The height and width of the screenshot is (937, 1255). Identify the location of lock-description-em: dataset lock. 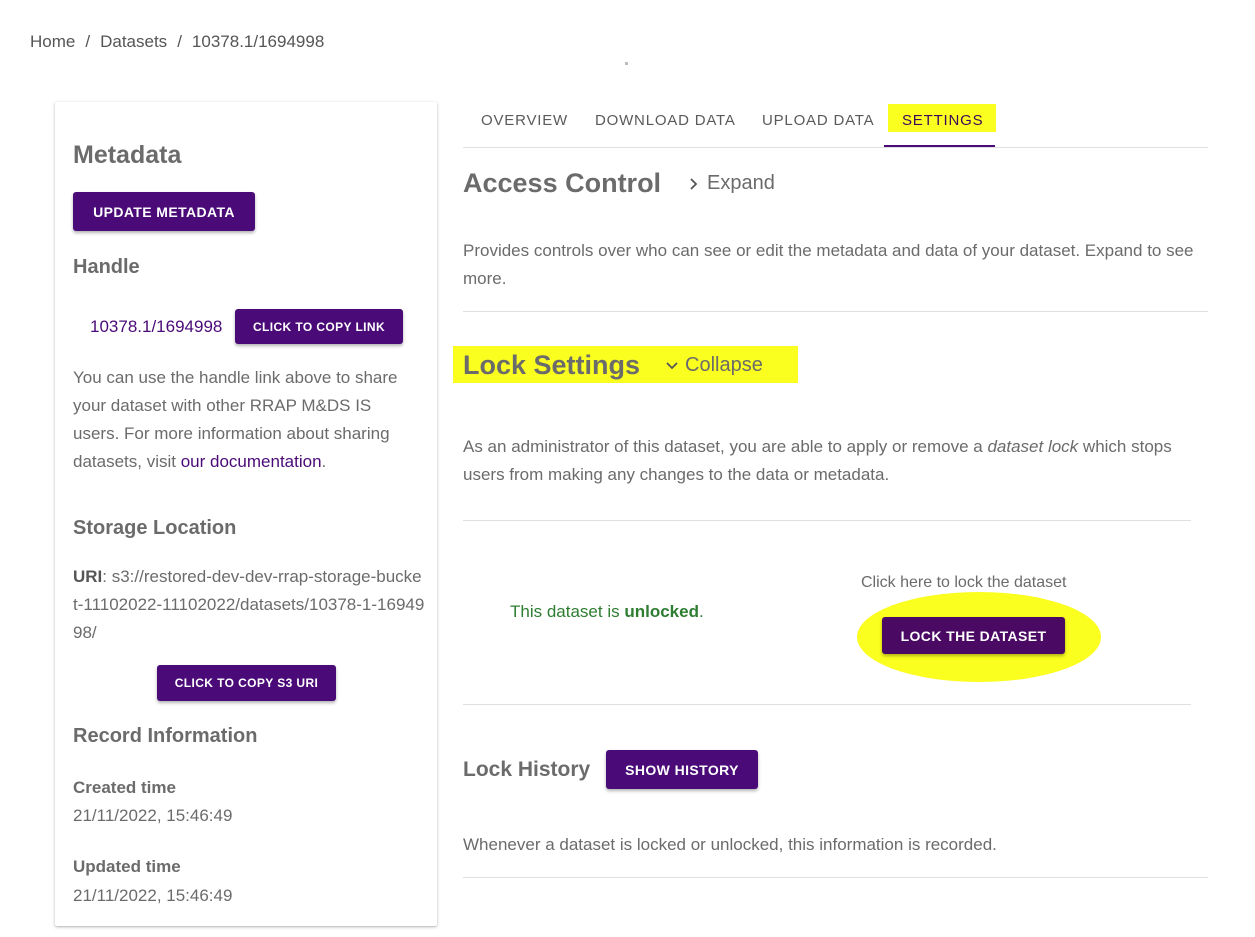
(1033, 446).